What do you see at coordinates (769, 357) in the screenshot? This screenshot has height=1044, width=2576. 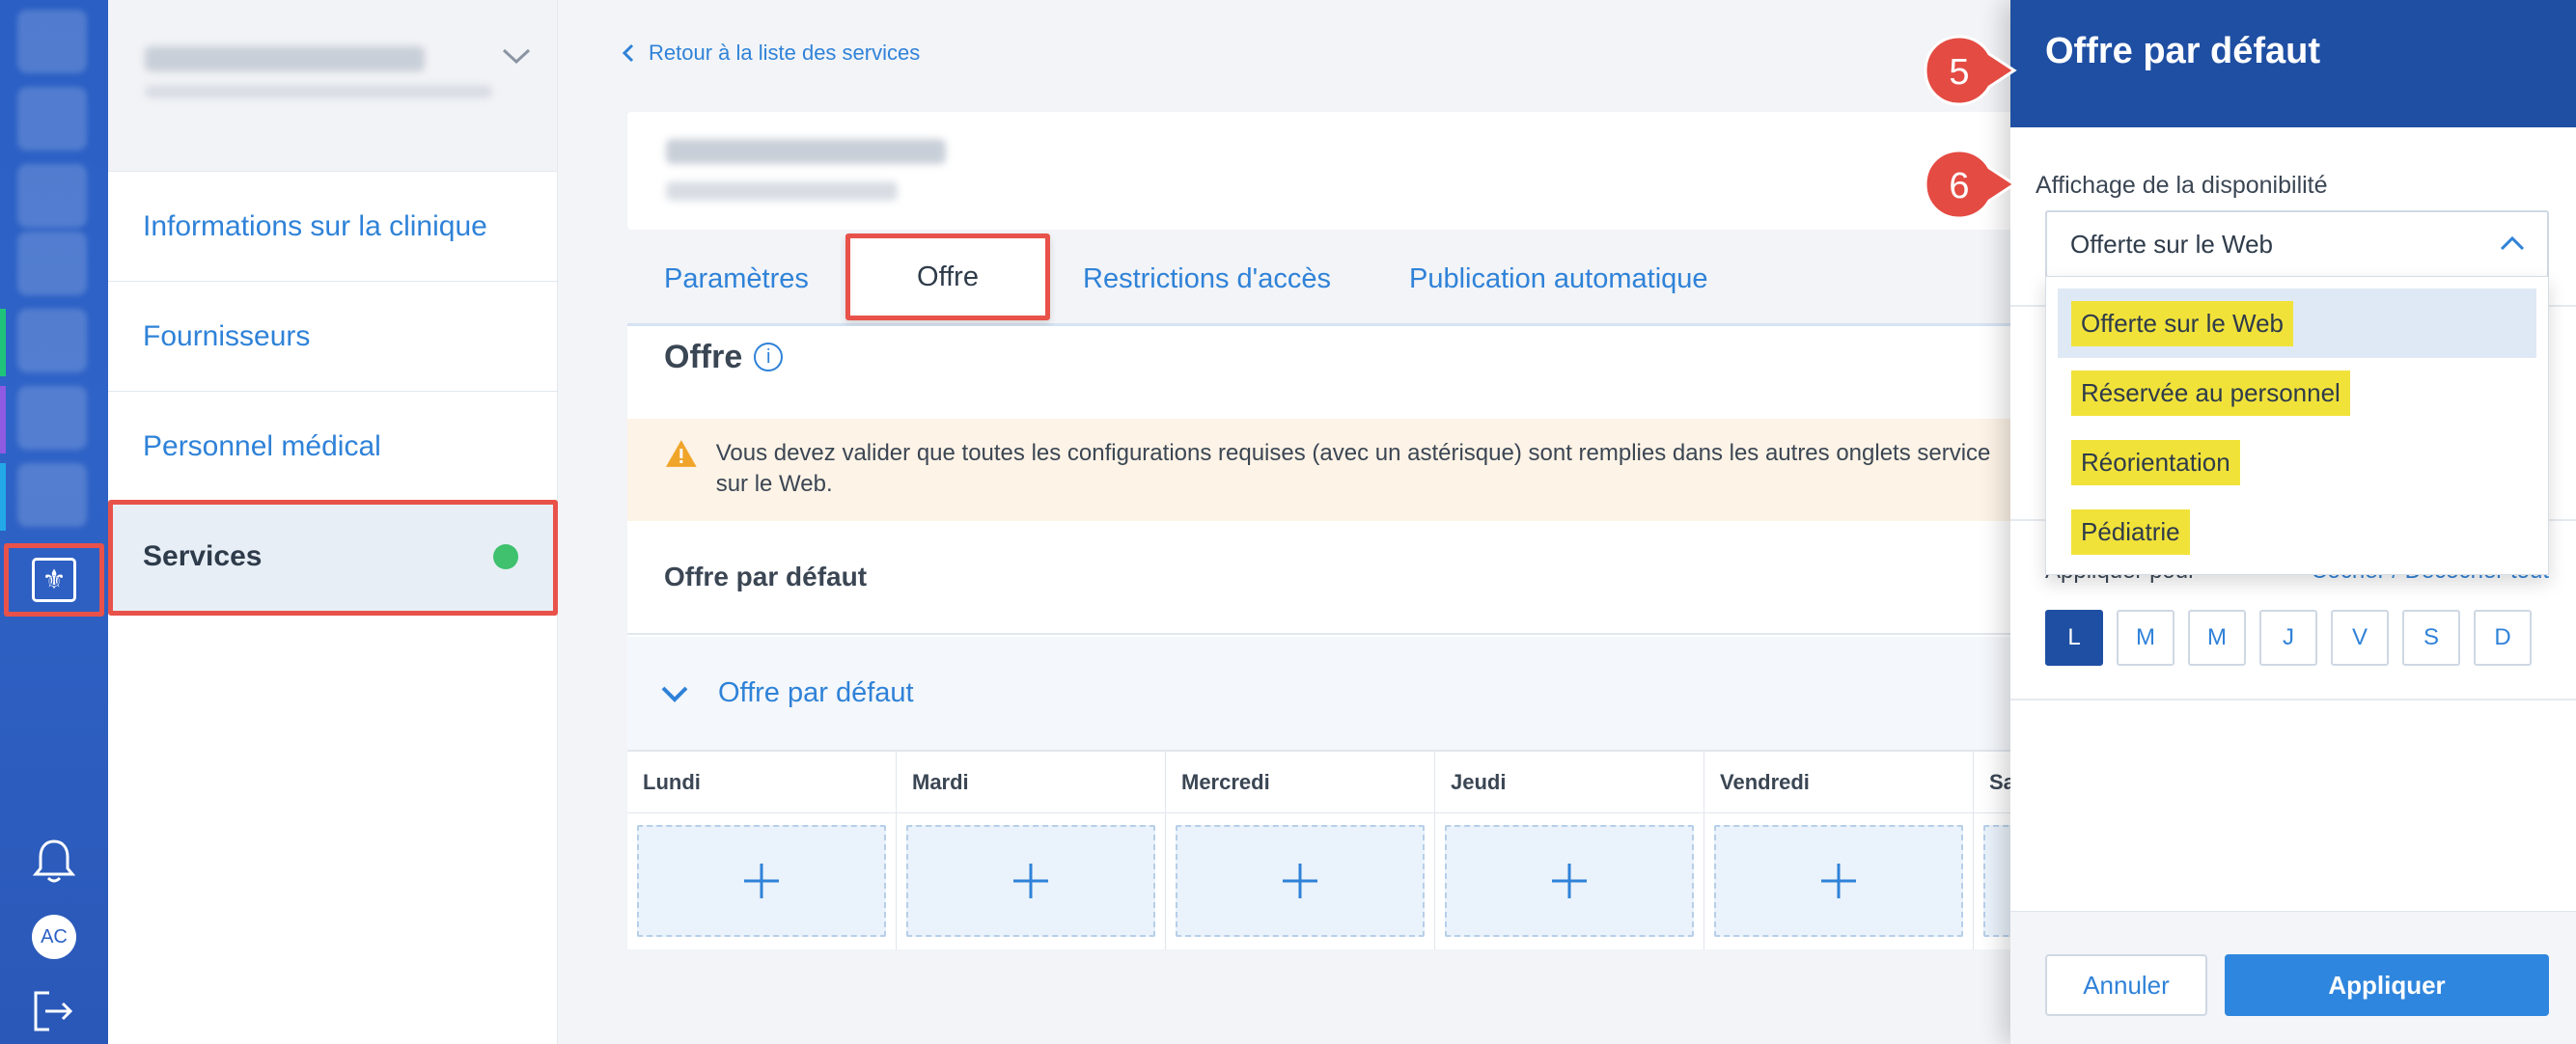 I see `info-icon: i` at bounding box center [769, 357].